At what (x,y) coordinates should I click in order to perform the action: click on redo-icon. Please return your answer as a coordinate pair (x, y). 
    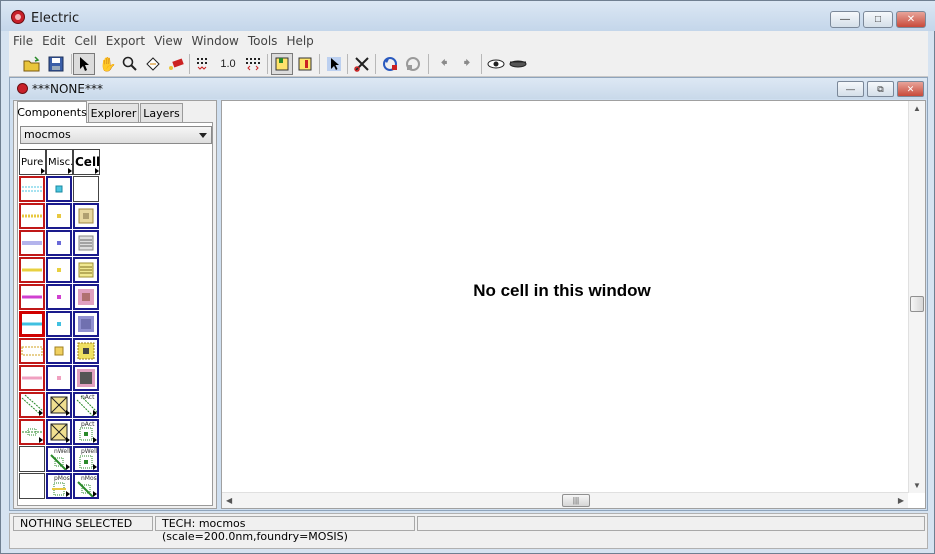
    Looking at the image, I should click on (413, 64).